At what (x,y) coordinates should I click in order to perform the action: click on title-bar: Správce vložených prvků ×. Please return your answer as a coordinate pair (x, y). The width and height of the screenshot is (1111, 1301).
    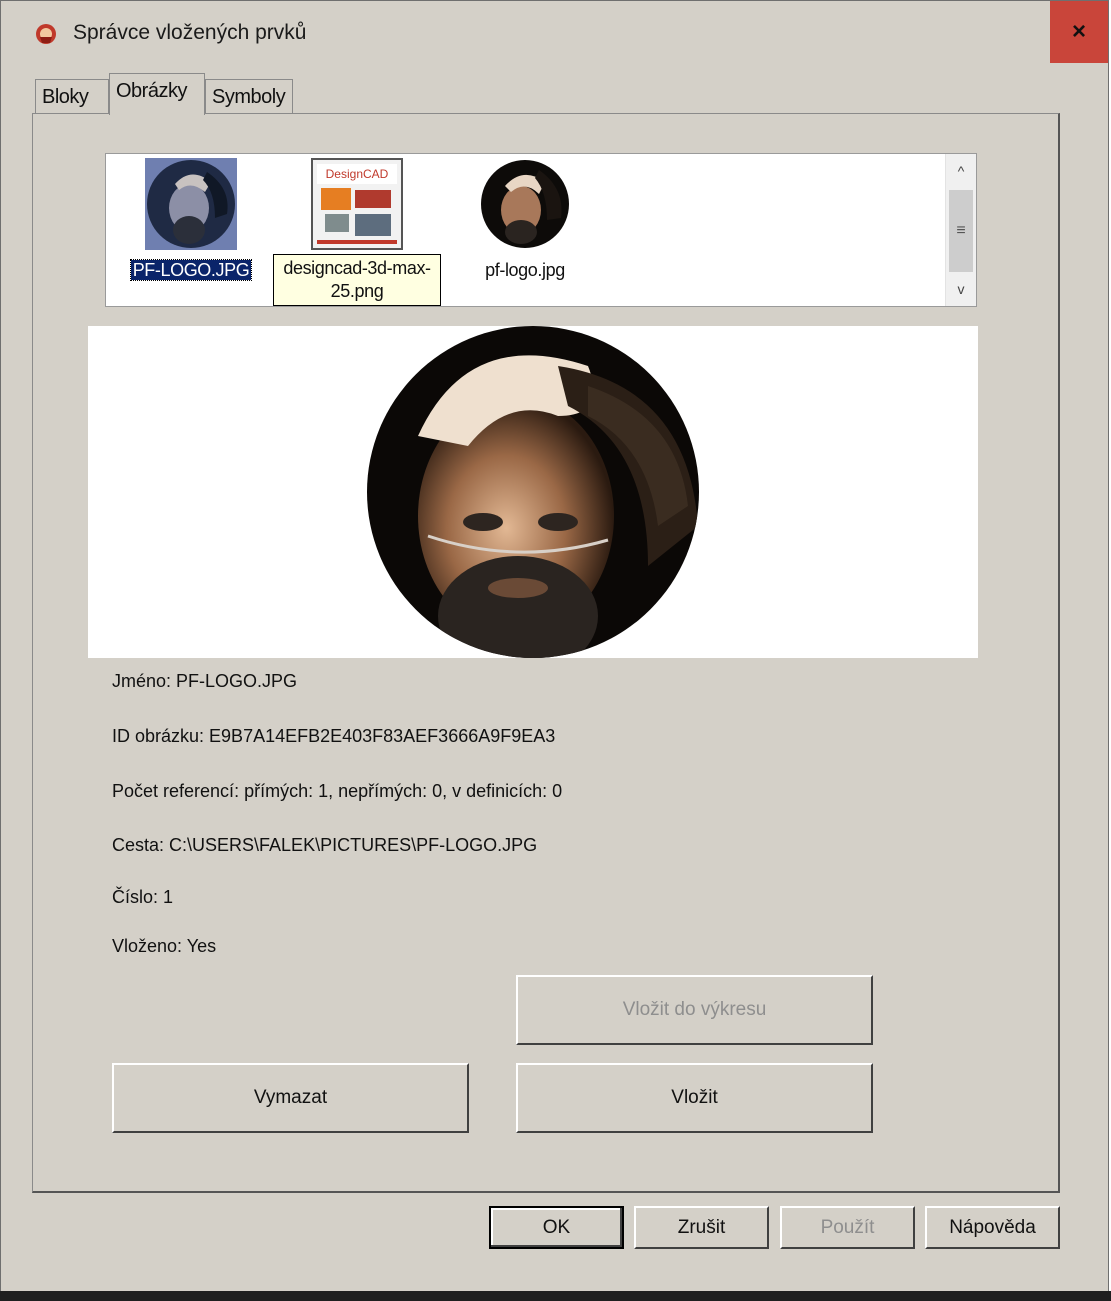
    Looking at the image, I should click on (554, 33).